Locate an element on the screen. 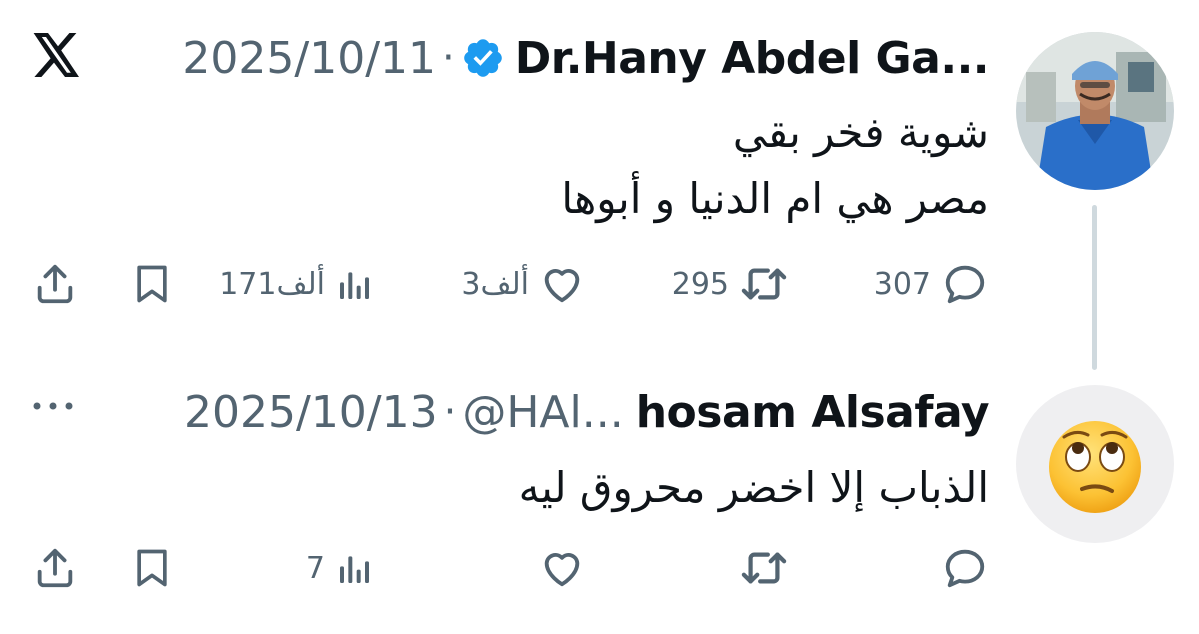 This screenshot has height=634, width=1199. replies-count: 307 is located at coordinates (902, 284).